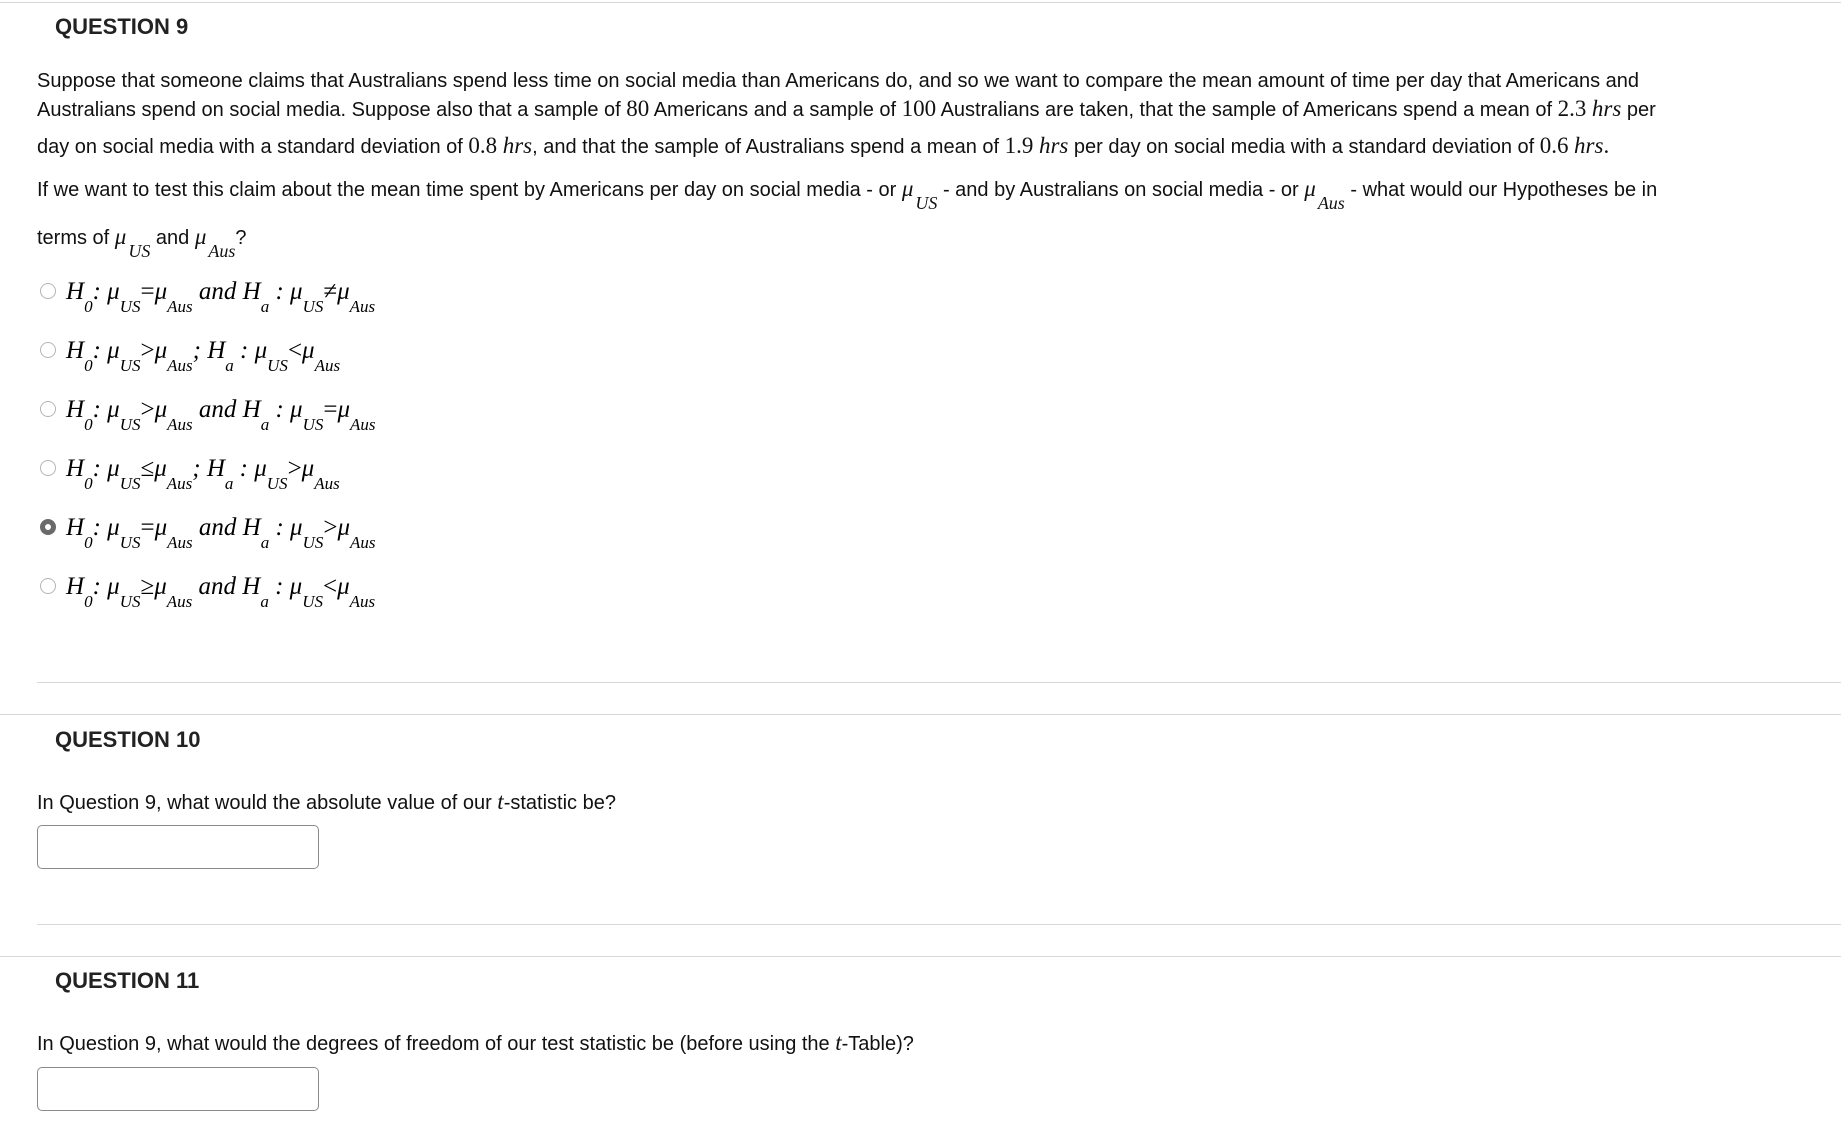  What do you see at coordinates (178, 1089) in the screenshot?
I see `question-11-answer-input` at bounding box center [178, 1089].